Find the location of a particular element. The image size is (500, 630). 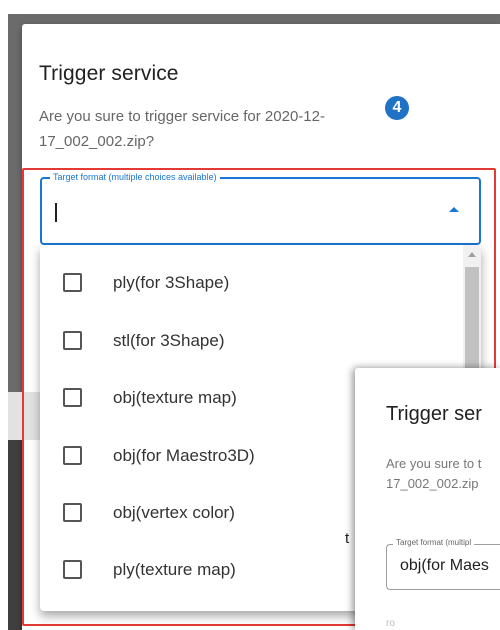

dialog-message-line: 17_002_002.zip is located at coordinates (432, 483).